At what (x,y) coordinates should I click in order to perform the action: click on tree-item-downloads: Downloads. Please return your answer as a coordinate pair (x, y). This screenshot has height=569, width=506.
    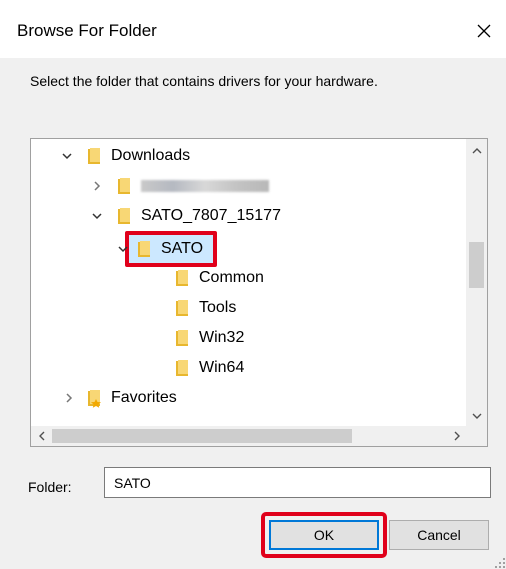
    Looking at the image, I should click on (125, 156).